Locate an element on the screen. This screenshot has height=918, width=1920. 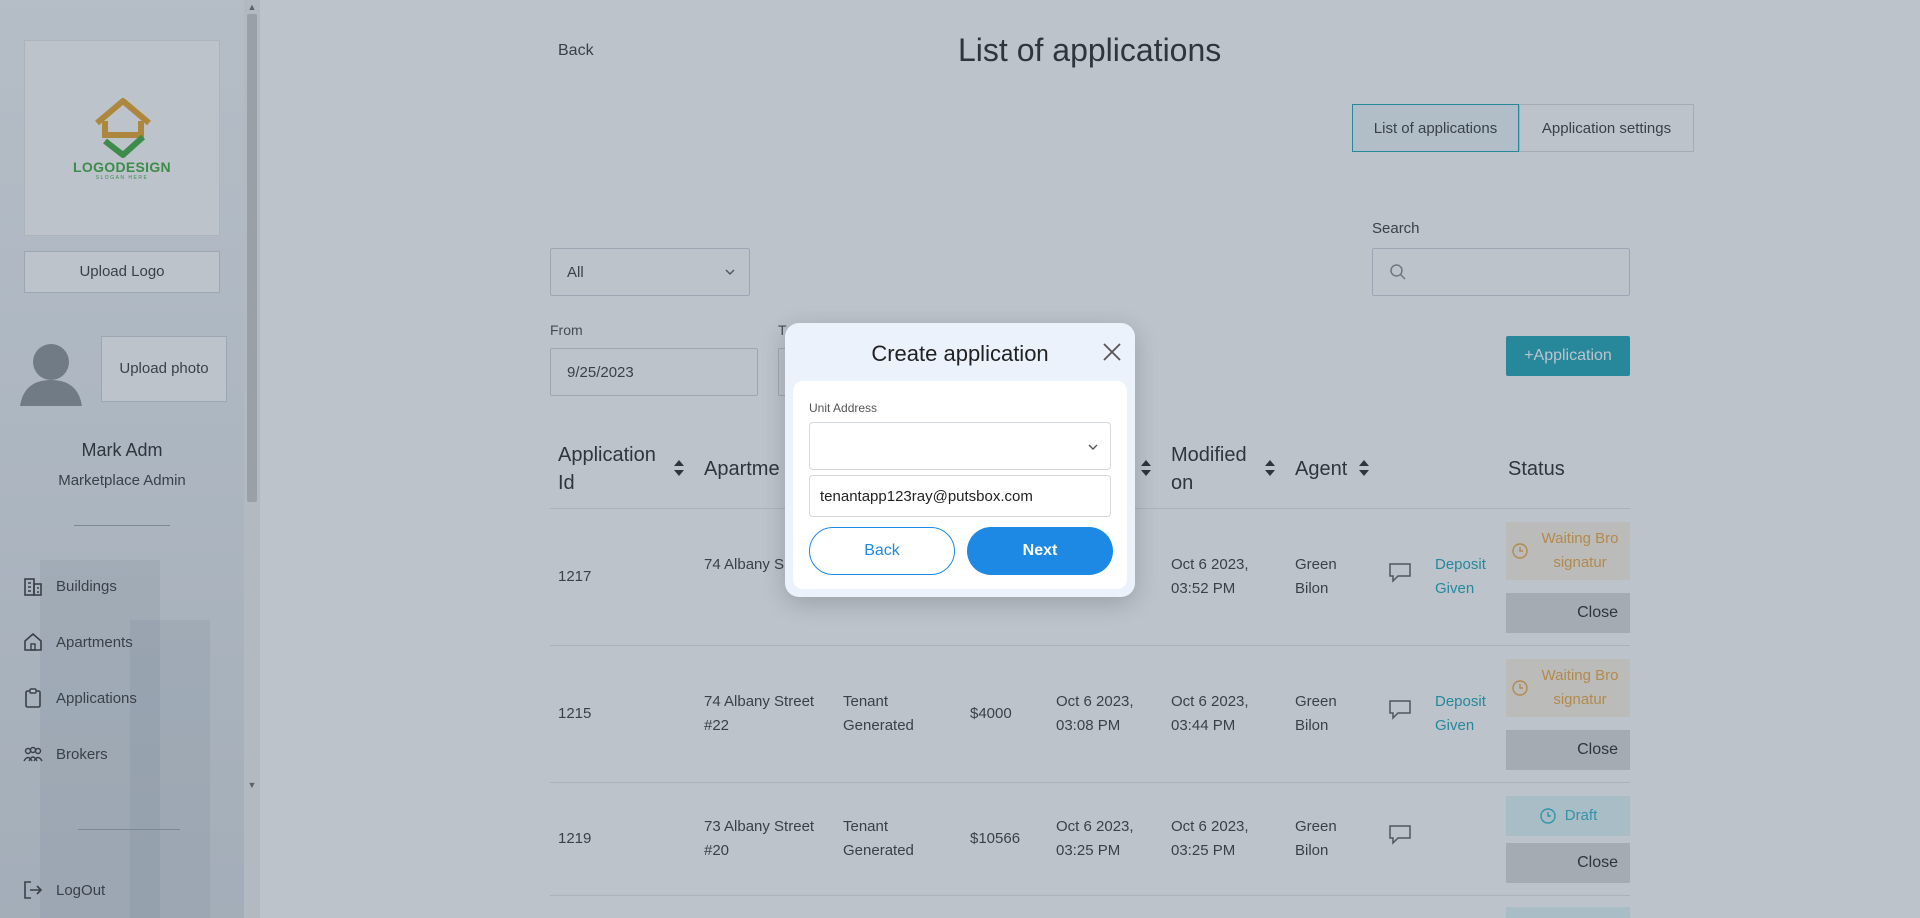
column-header-agent: Agent is located at coordinates (1321, 469).